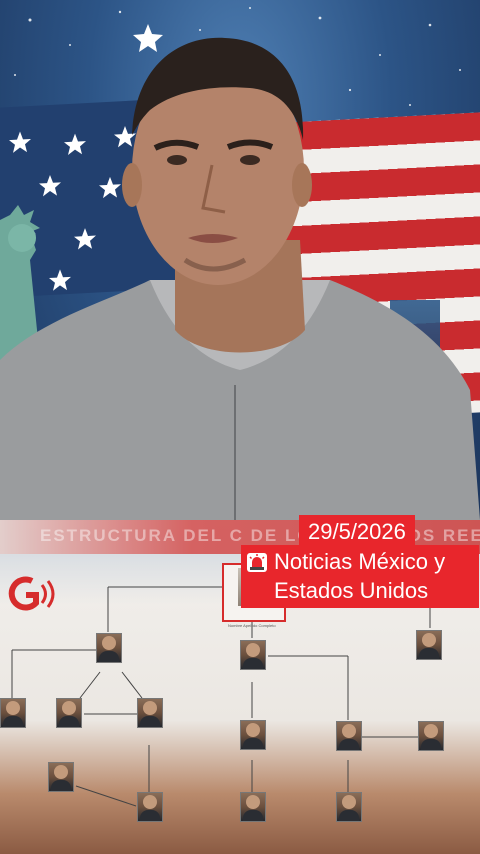 Image resolution: width=480 pixels, height=854 pixels. Describe the element at coordinates (360, 576) in the screenshot. I see `headline-badge: Noticias México y Estados Unidos` at that location.